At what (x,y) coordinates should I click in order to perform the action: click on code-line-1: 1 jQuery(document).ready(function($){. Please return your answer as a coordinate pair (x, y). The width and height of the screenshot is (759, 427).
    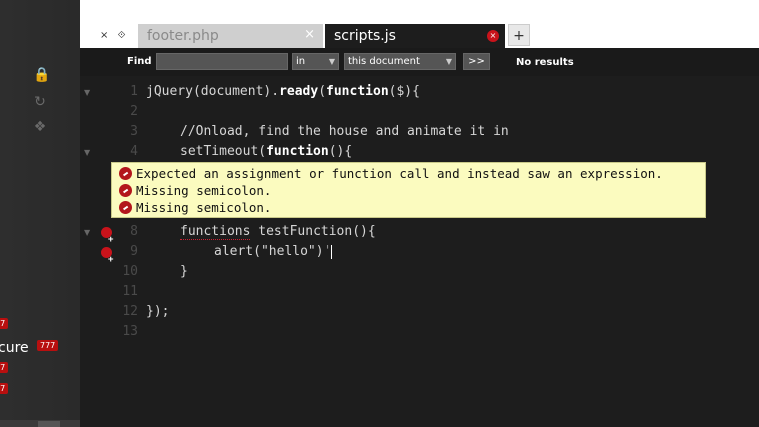
    Looking at the image, I should click on (419, 92).